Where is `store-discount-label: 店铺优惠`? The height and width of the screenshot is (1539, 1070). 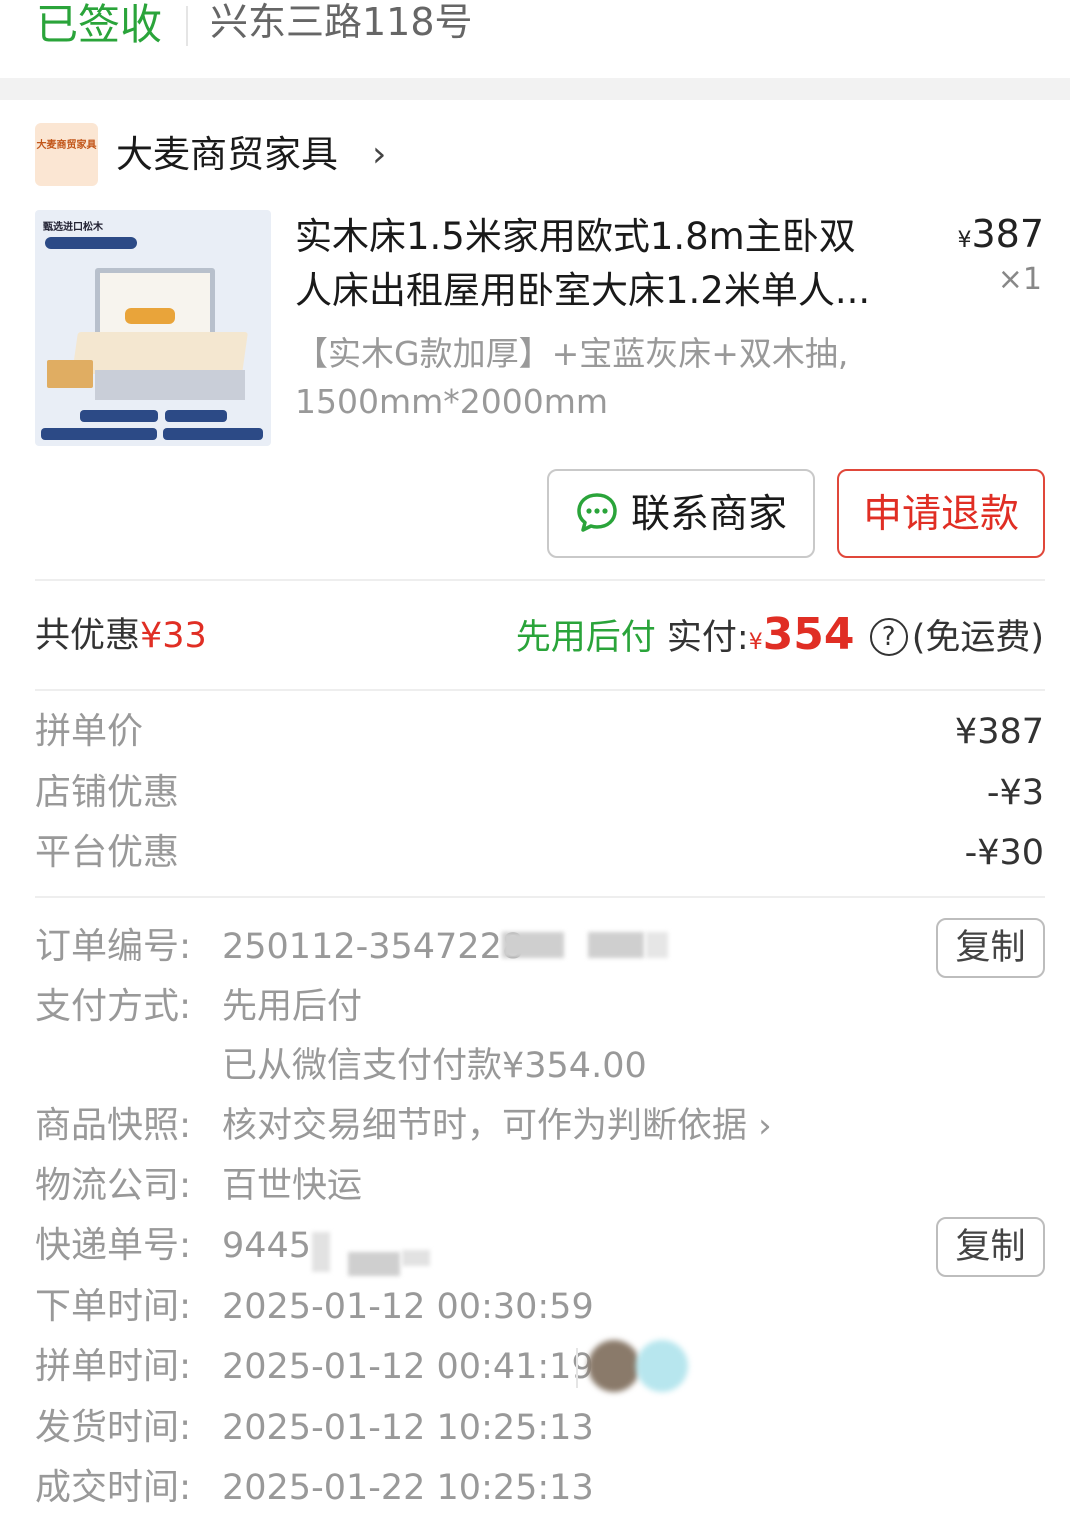 store-discount-label: 店铺优惠 is located at coordinates (107, 792).